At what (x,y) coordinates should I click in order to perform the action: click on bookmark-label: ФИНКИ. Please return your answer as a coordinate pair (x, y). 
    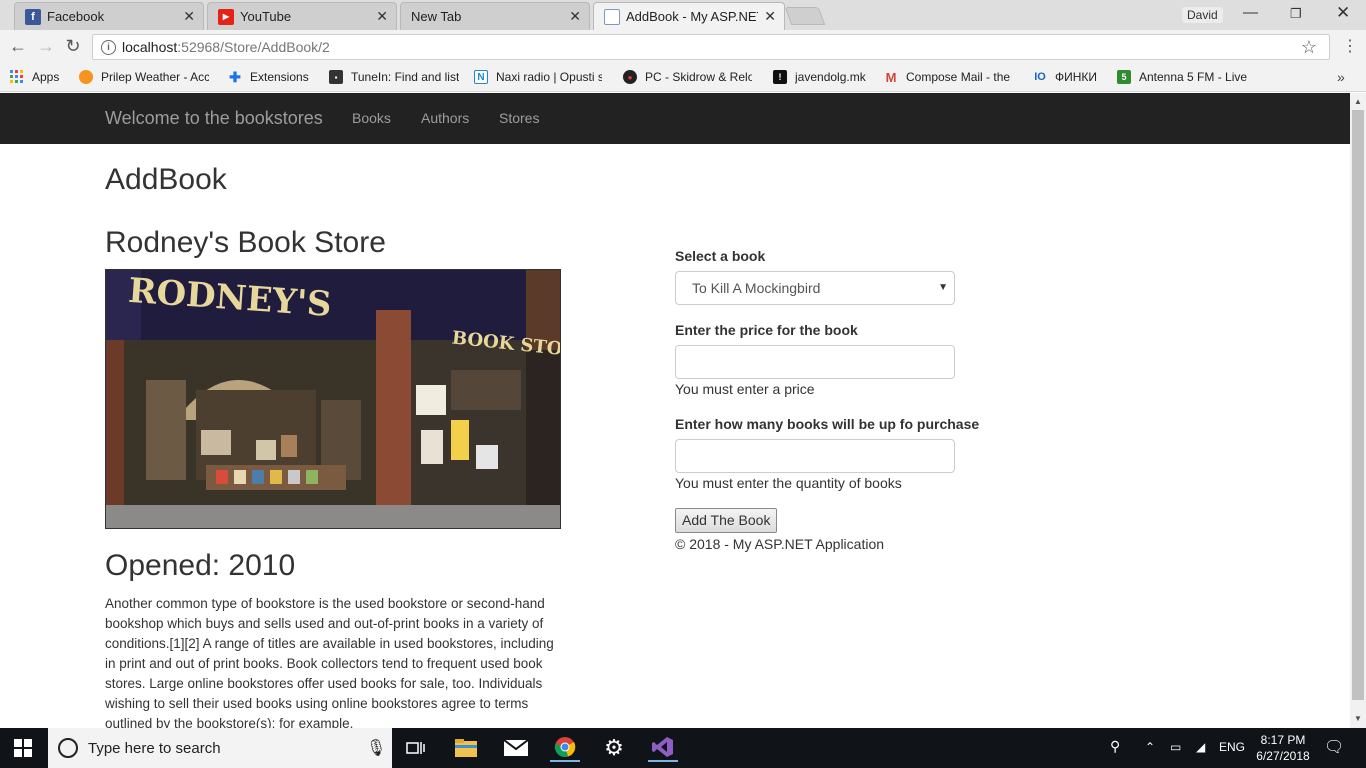
    Looking at the image, I should click on (1076, 77).